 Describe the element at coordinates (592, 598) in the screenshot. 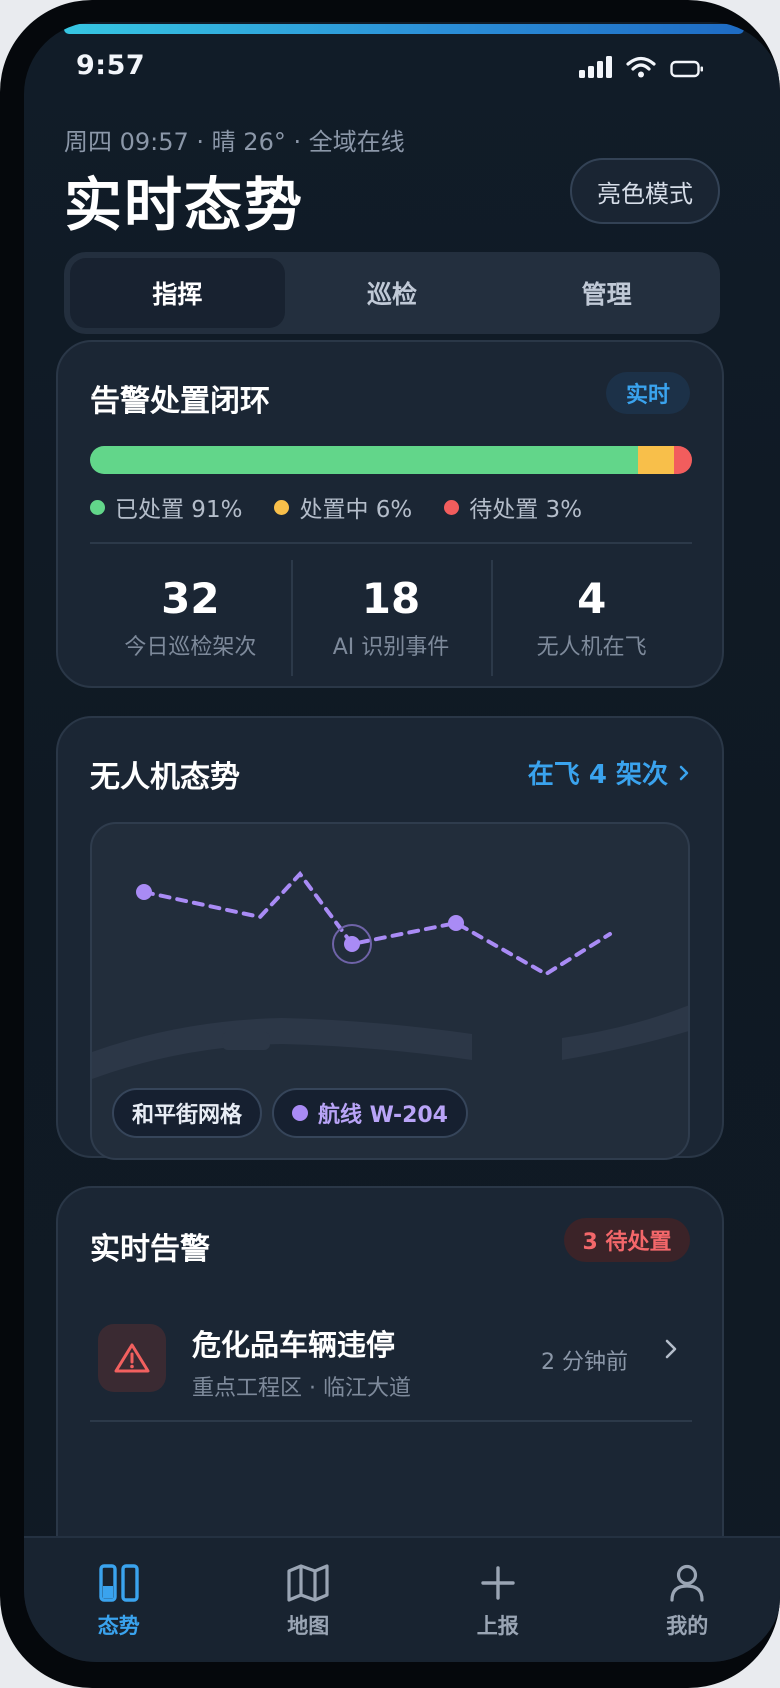

I see `stat-value: 4` at that location.